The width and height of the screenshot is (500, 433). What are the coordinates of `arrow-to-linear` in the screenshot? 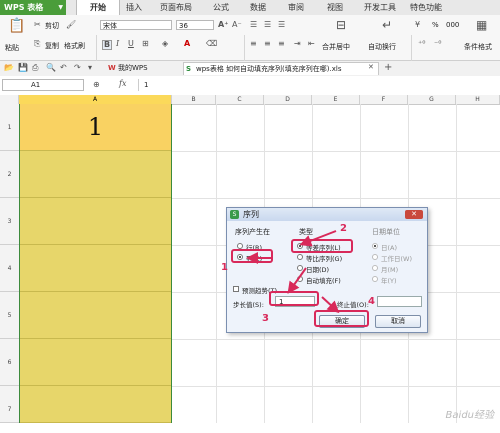 It's located at (318, 238).